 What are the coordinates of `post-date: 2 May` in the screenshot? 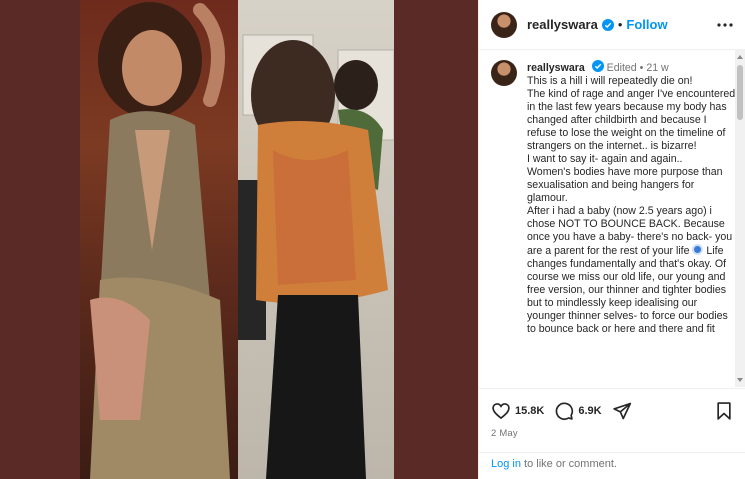 It's located at (504, 433).